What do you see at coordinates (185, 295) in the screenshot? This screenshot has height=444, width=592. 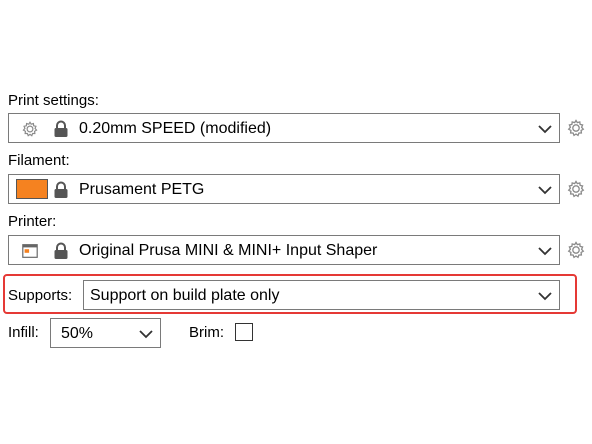 I see `supports-value: Support on build plate only` at bounding box center [185, 295].